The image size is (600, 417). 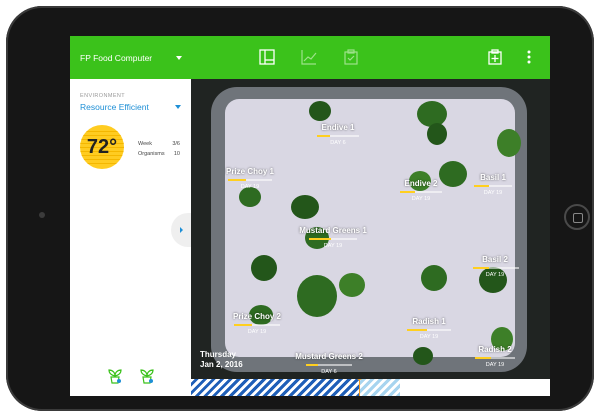 What do you see at coordinates (275, 387) in the screenshot?
I see `timeline-elapsed` at bounding box center [275, 387].